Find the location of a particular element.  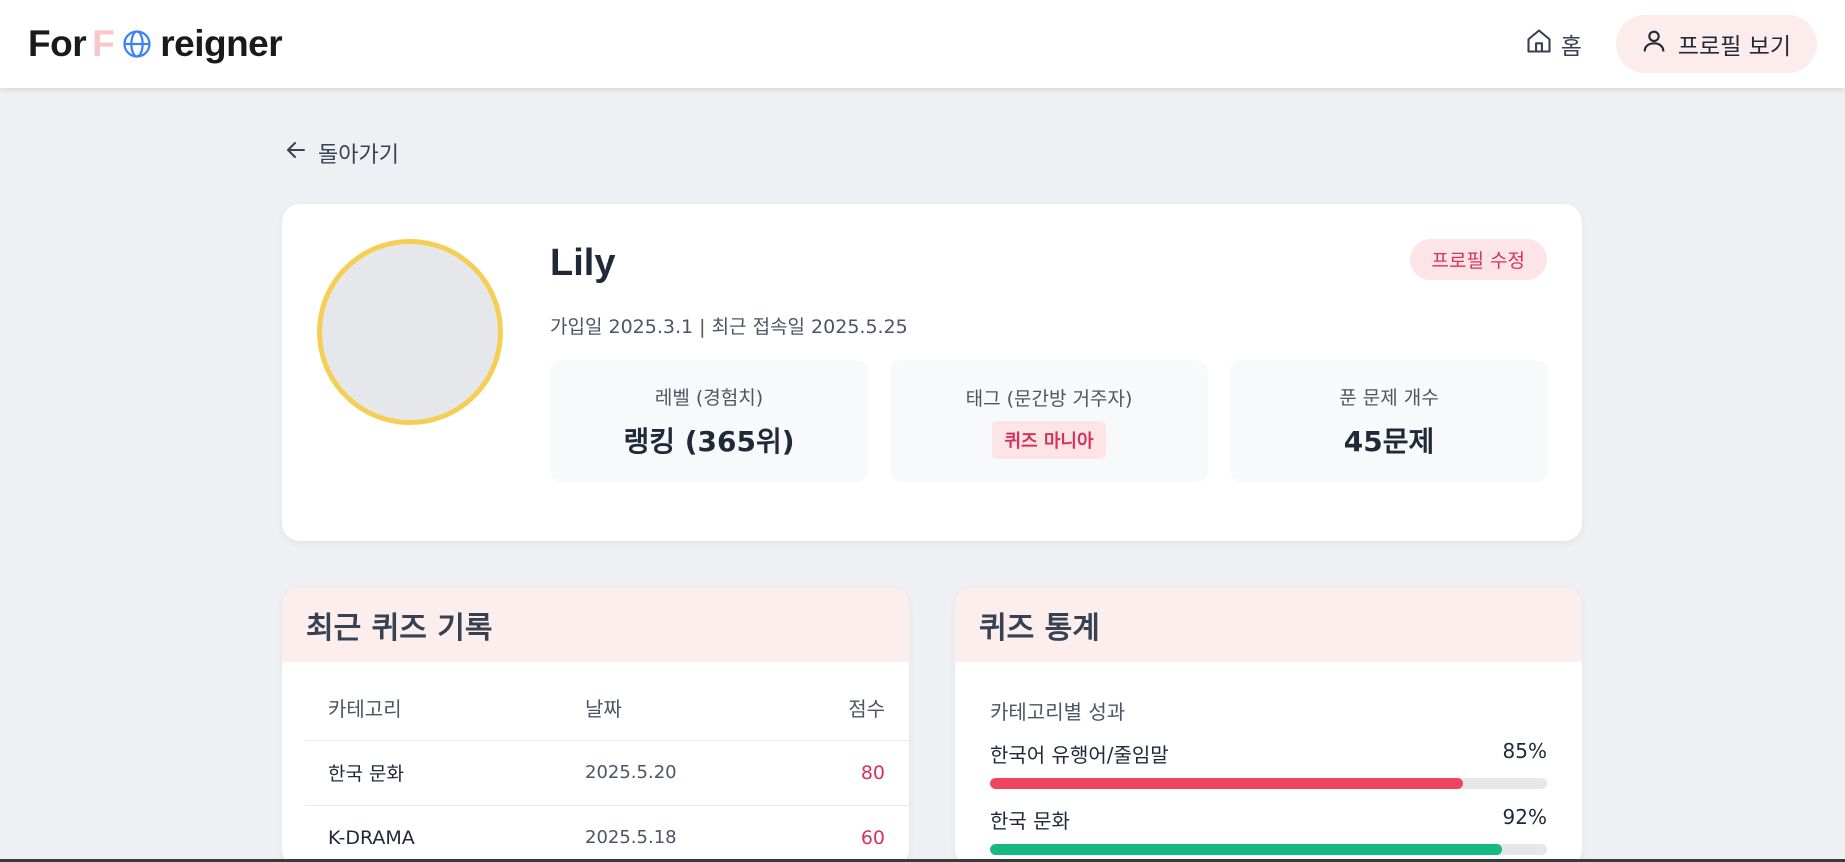

app-logo: For F reigner is located at coordinates (155, 44).